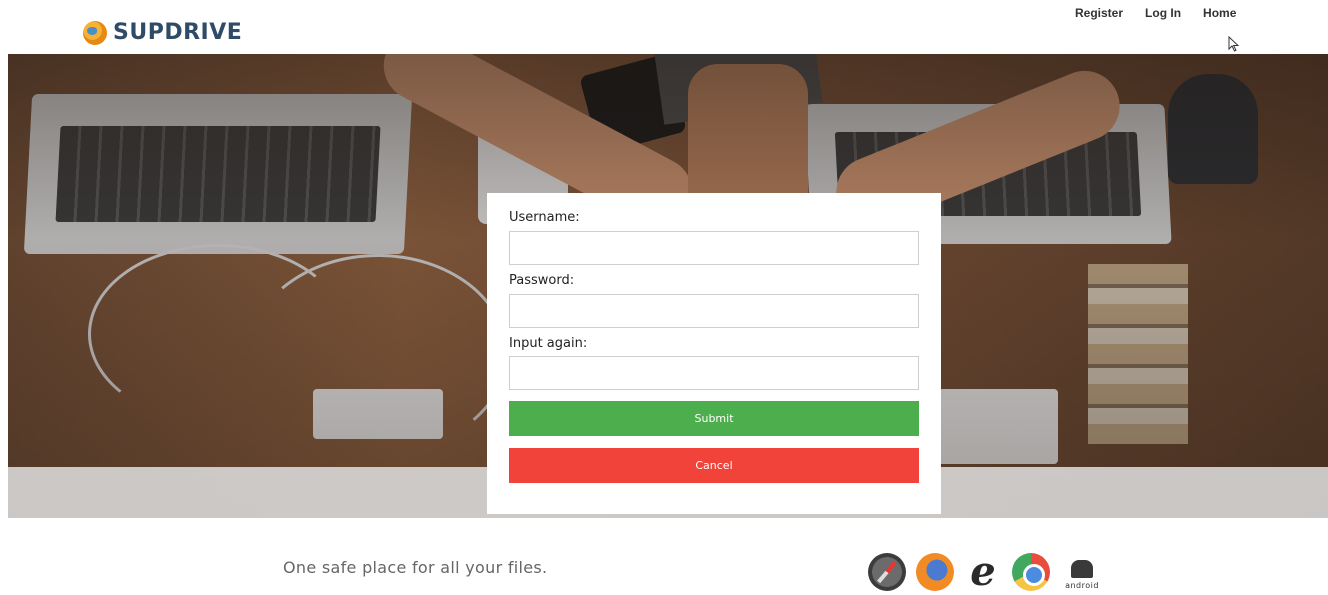 This screenshot has width=1328, height=595. I want to click on chrome-icon, so click(1031, 572).